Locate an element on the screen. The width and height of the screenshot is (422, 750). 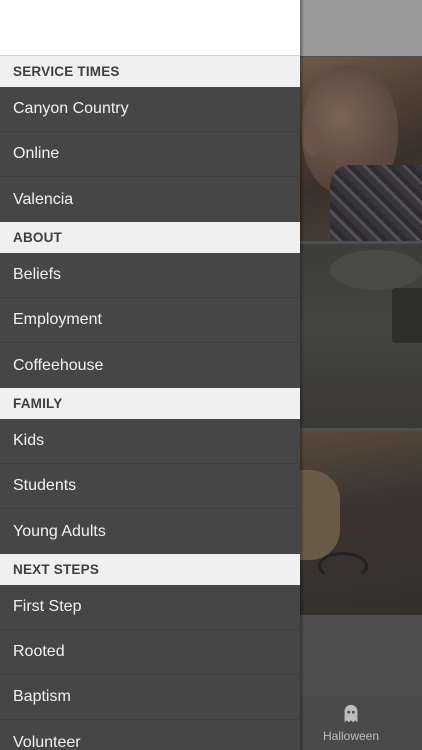
menu-item-online: Online is located at coordinates (150, 154).